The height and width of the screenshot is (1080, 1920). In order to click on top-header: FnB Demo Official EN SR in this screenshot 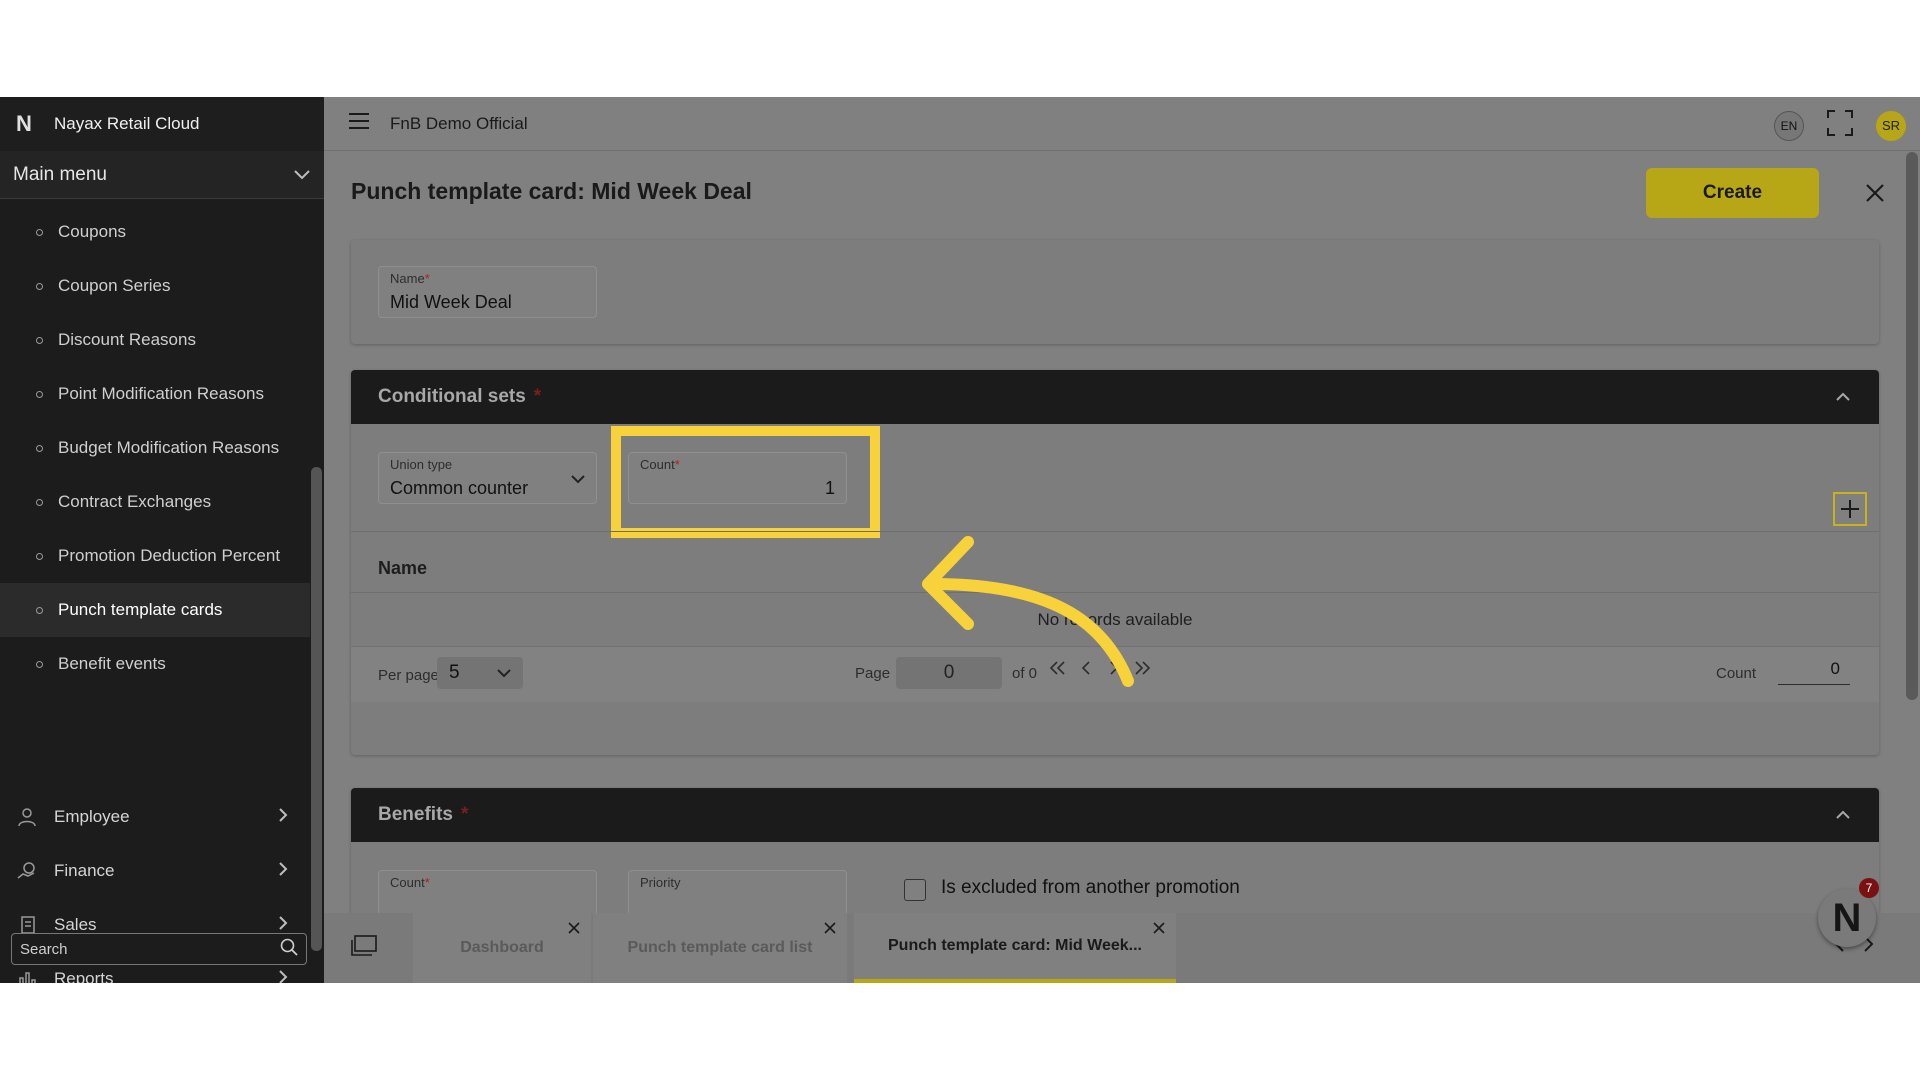, I will do `click(1122, 124)`.